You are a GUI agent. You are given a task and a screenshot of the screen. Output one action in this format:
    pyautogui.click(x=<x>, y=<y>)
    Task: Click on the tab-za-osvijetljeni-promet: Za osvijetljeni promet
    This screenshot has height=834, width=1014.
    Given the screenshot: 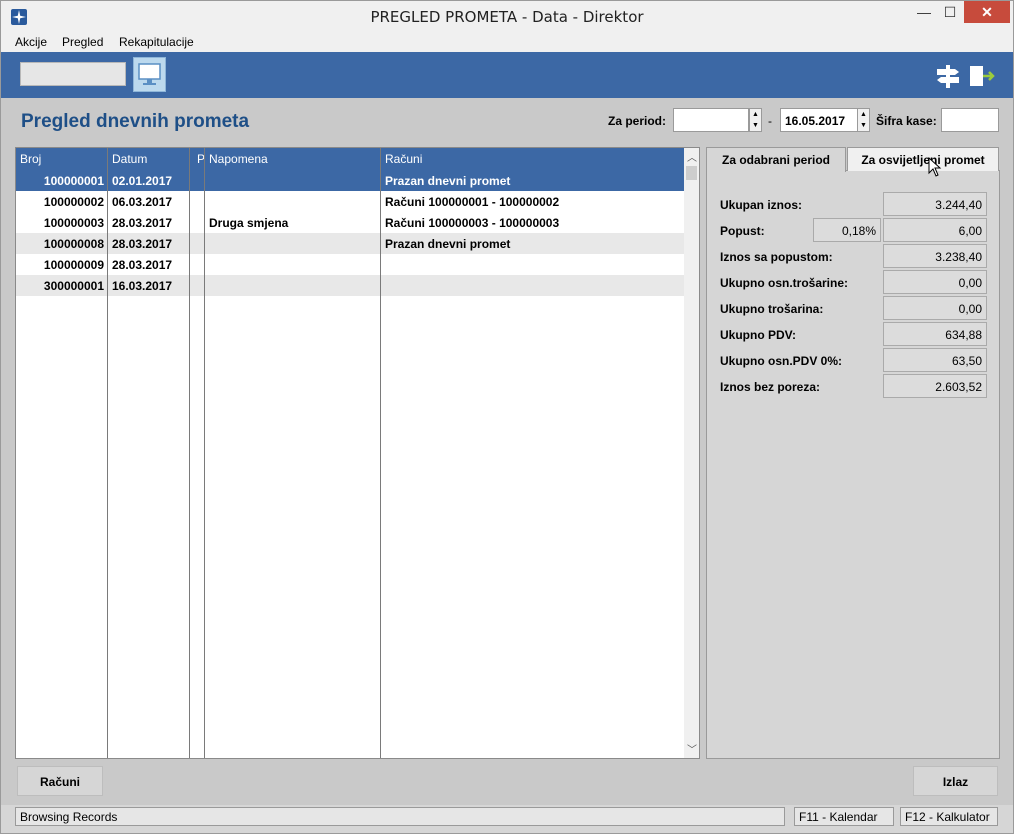 What is the action you would take?
    pyautogui.click(x=923, y=159)
    